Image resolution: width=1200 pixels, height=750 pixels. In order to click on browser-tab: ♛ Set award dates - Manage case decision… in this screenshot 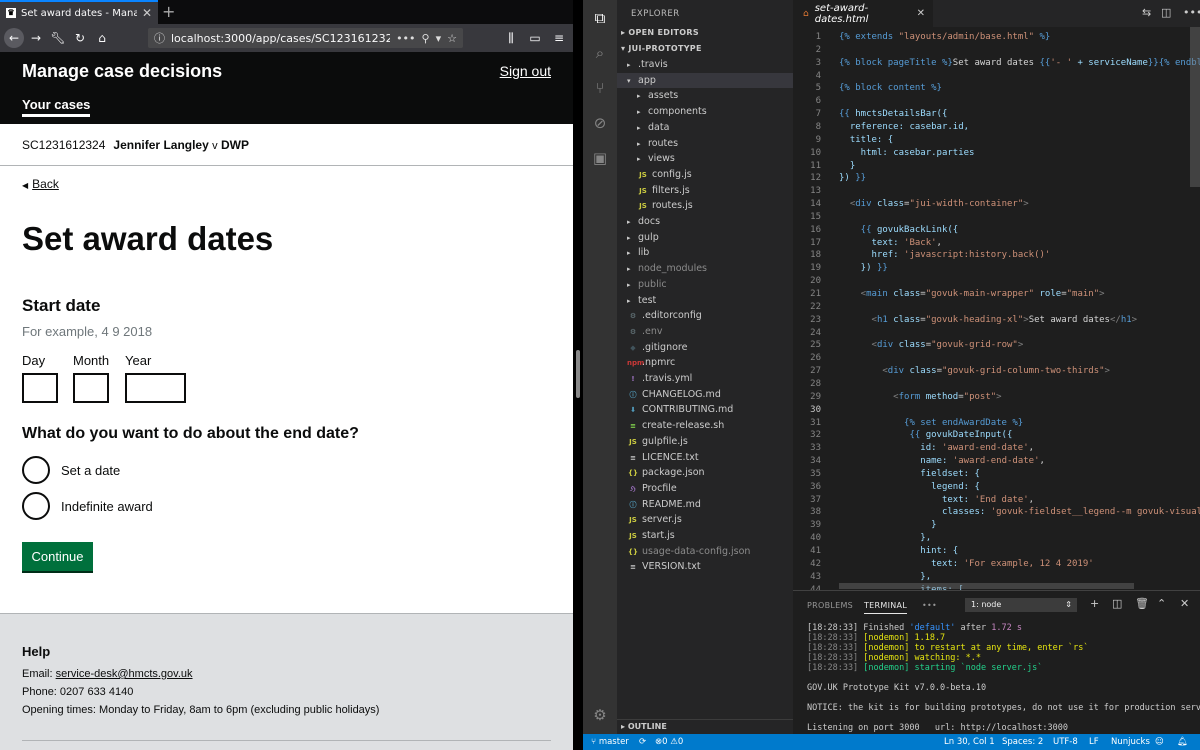, I will do `click(79, 12)`.